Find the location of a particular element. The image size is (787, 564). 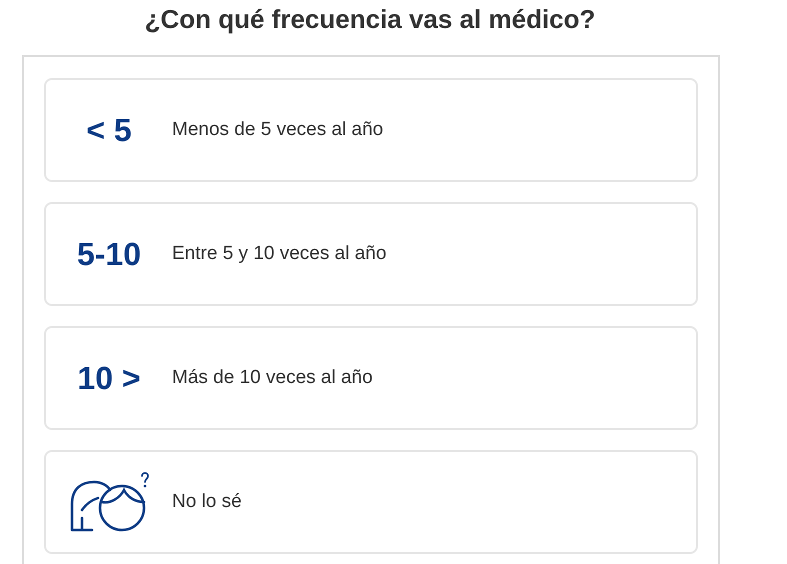

option-label: Menos de 5 veces al año is located at coordinates (278, 130).